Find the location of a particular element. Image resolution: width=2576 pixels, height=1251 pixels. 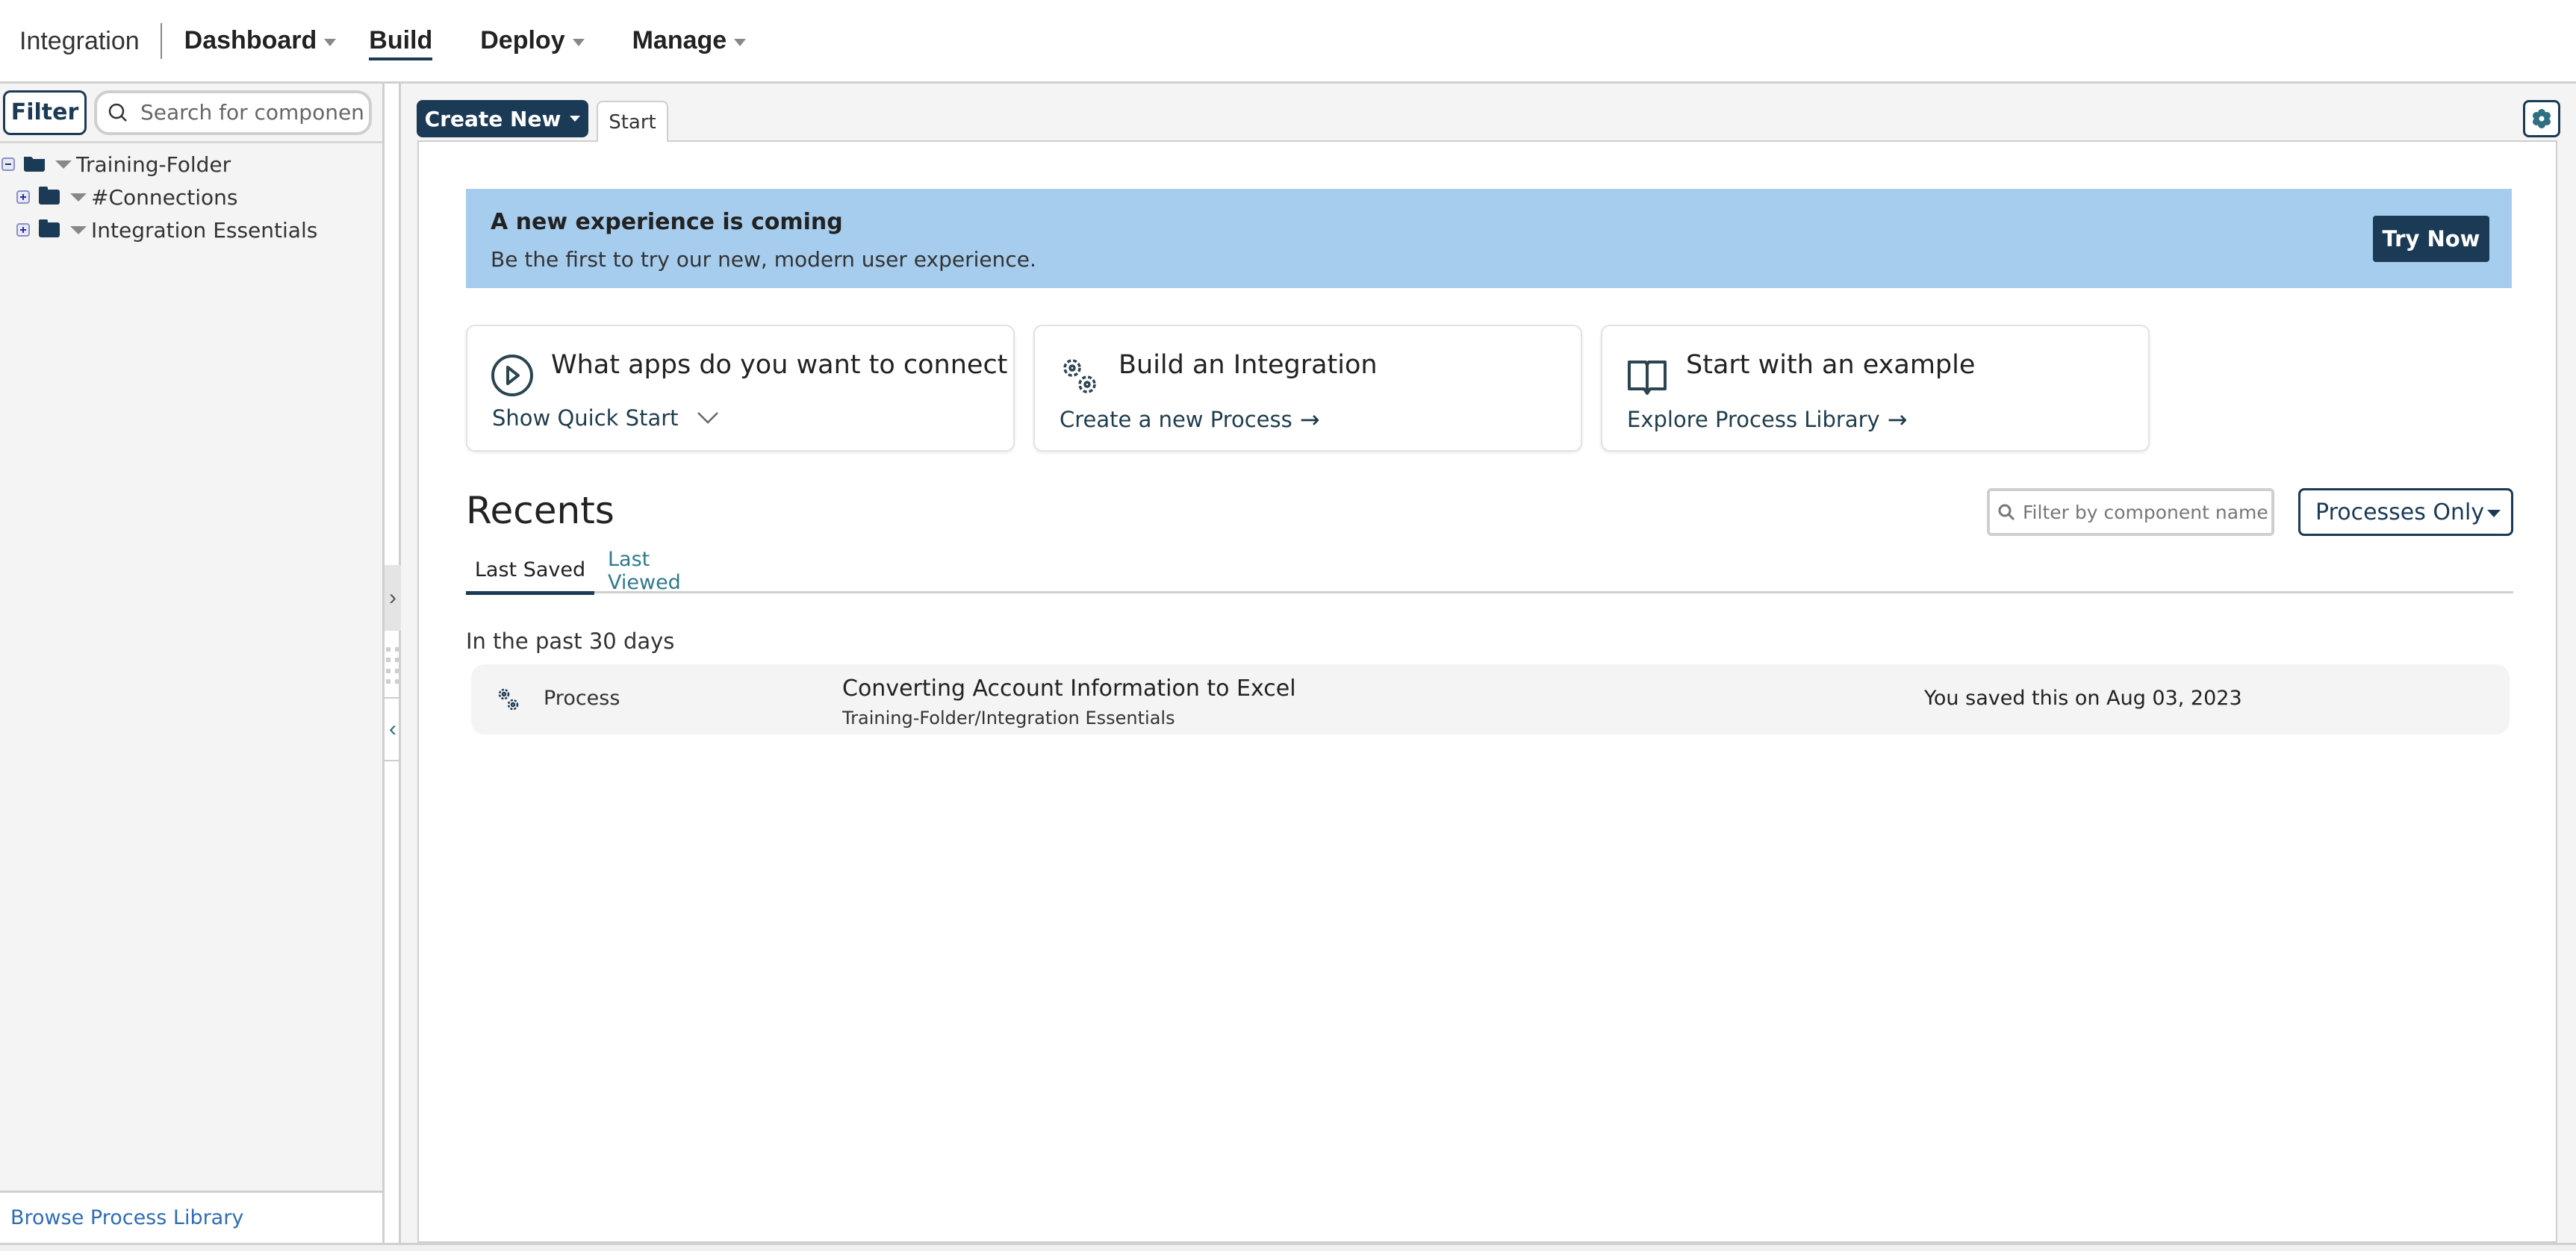

card-link-label: Create a new Process is located at coordinates (1176, 419).